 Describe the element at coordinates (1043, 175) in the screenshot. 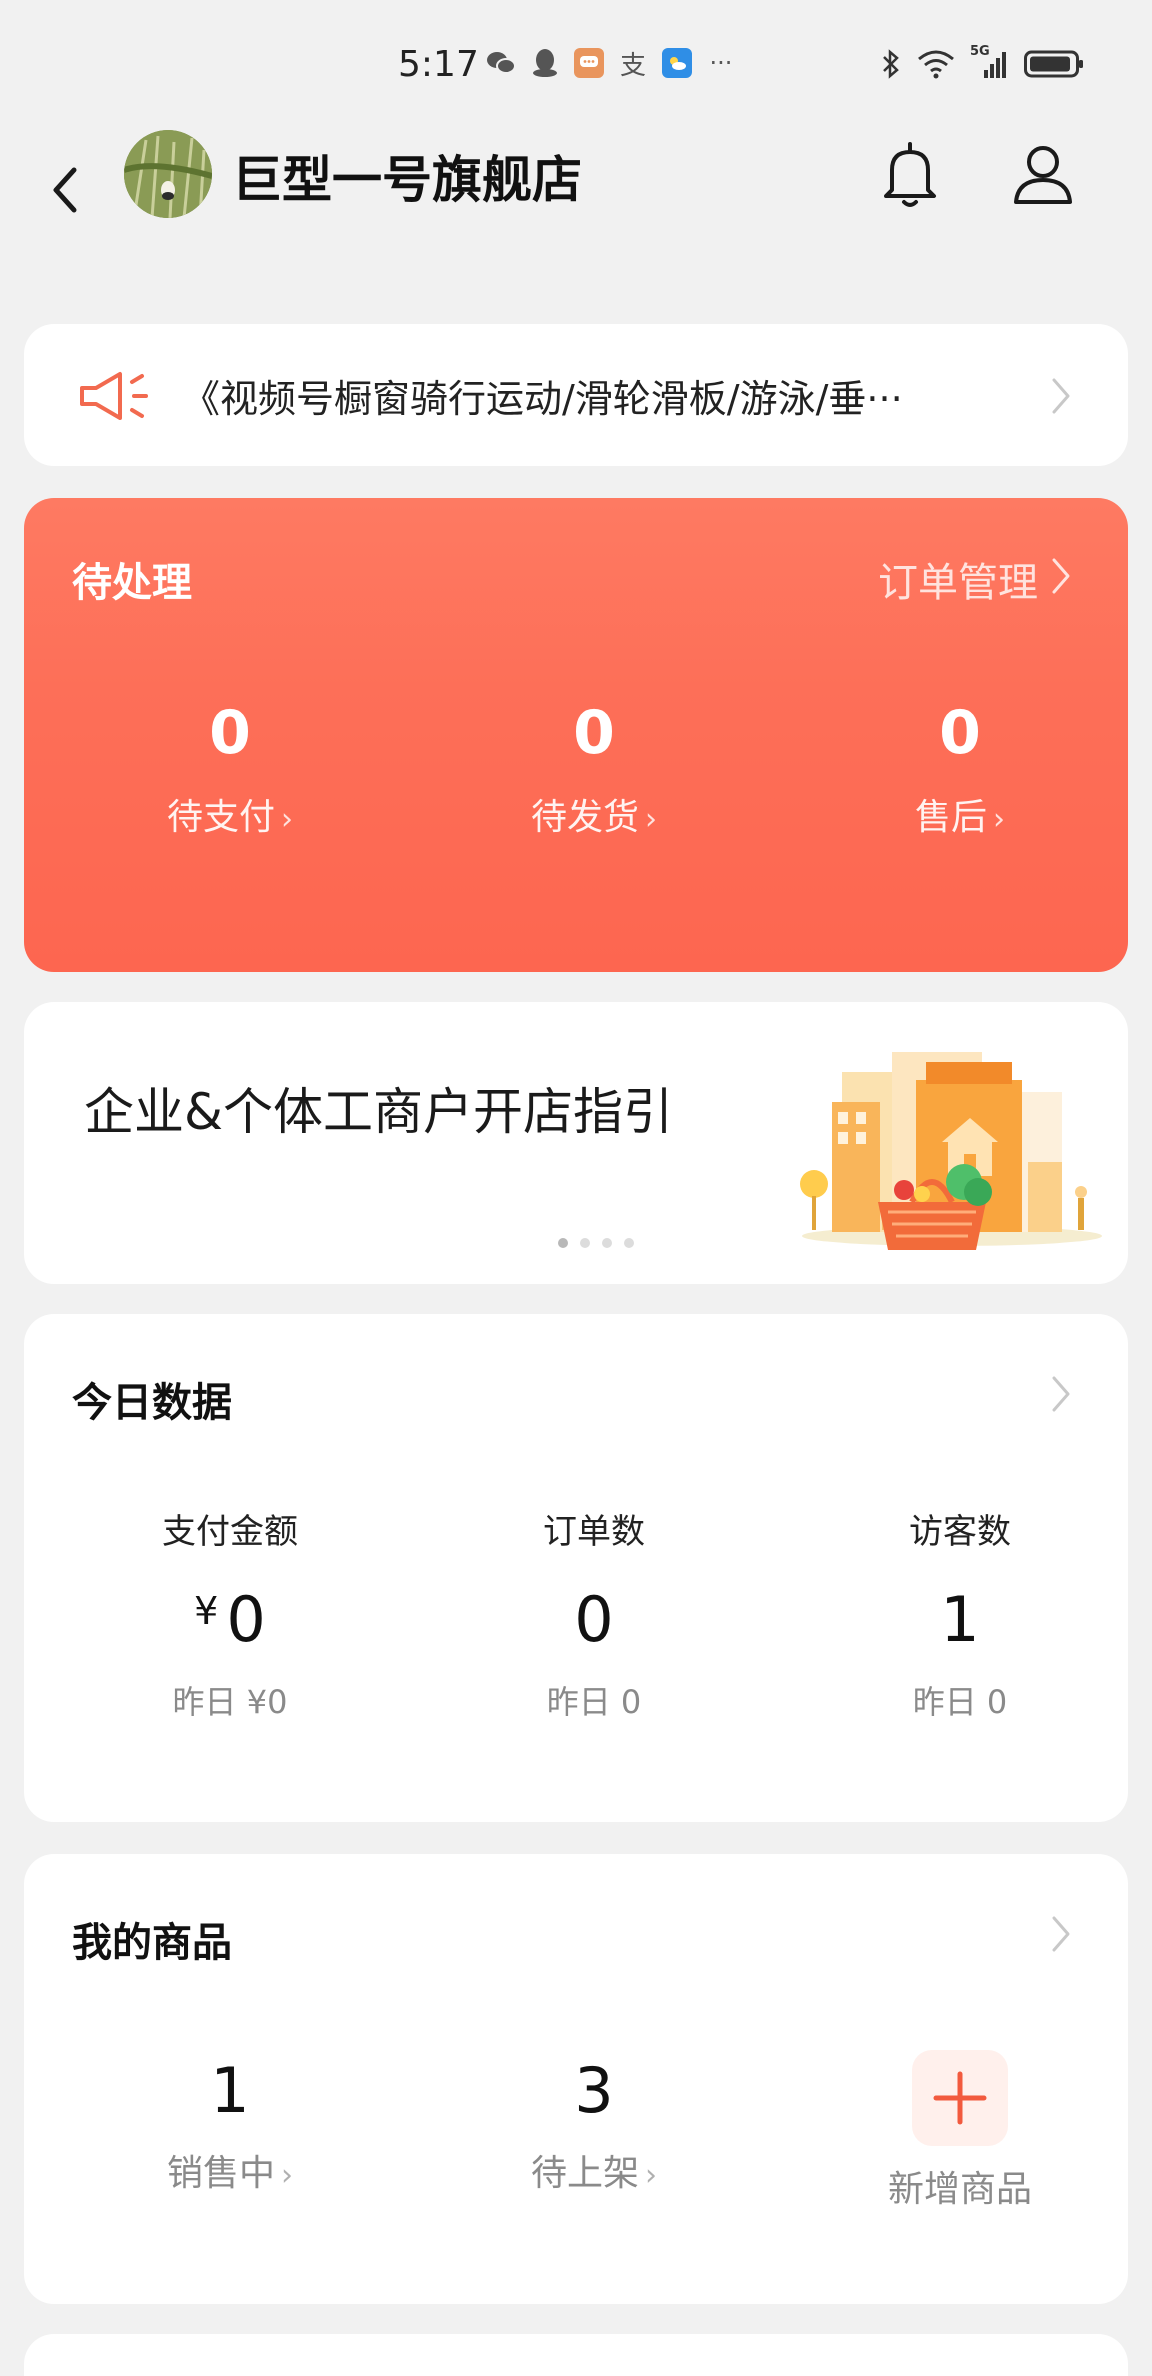

I see `user-icon` at that location.